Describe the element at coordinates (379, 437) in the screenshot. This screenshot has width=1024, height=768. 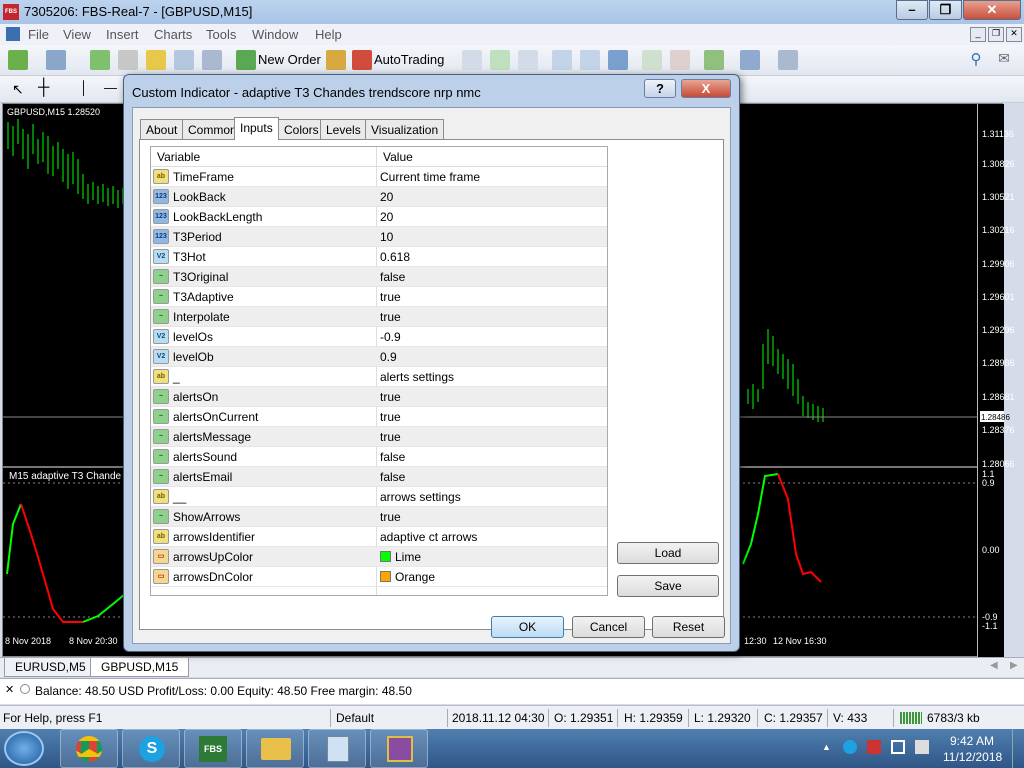
I see `param-row: ~ alertsMessage true` at that location.